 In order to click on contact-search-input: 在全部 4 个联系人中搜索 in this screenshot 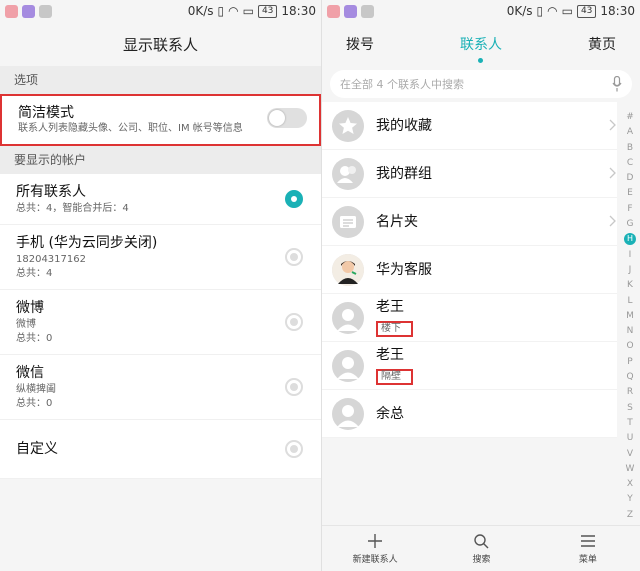, I will do `click(481, 84)`.